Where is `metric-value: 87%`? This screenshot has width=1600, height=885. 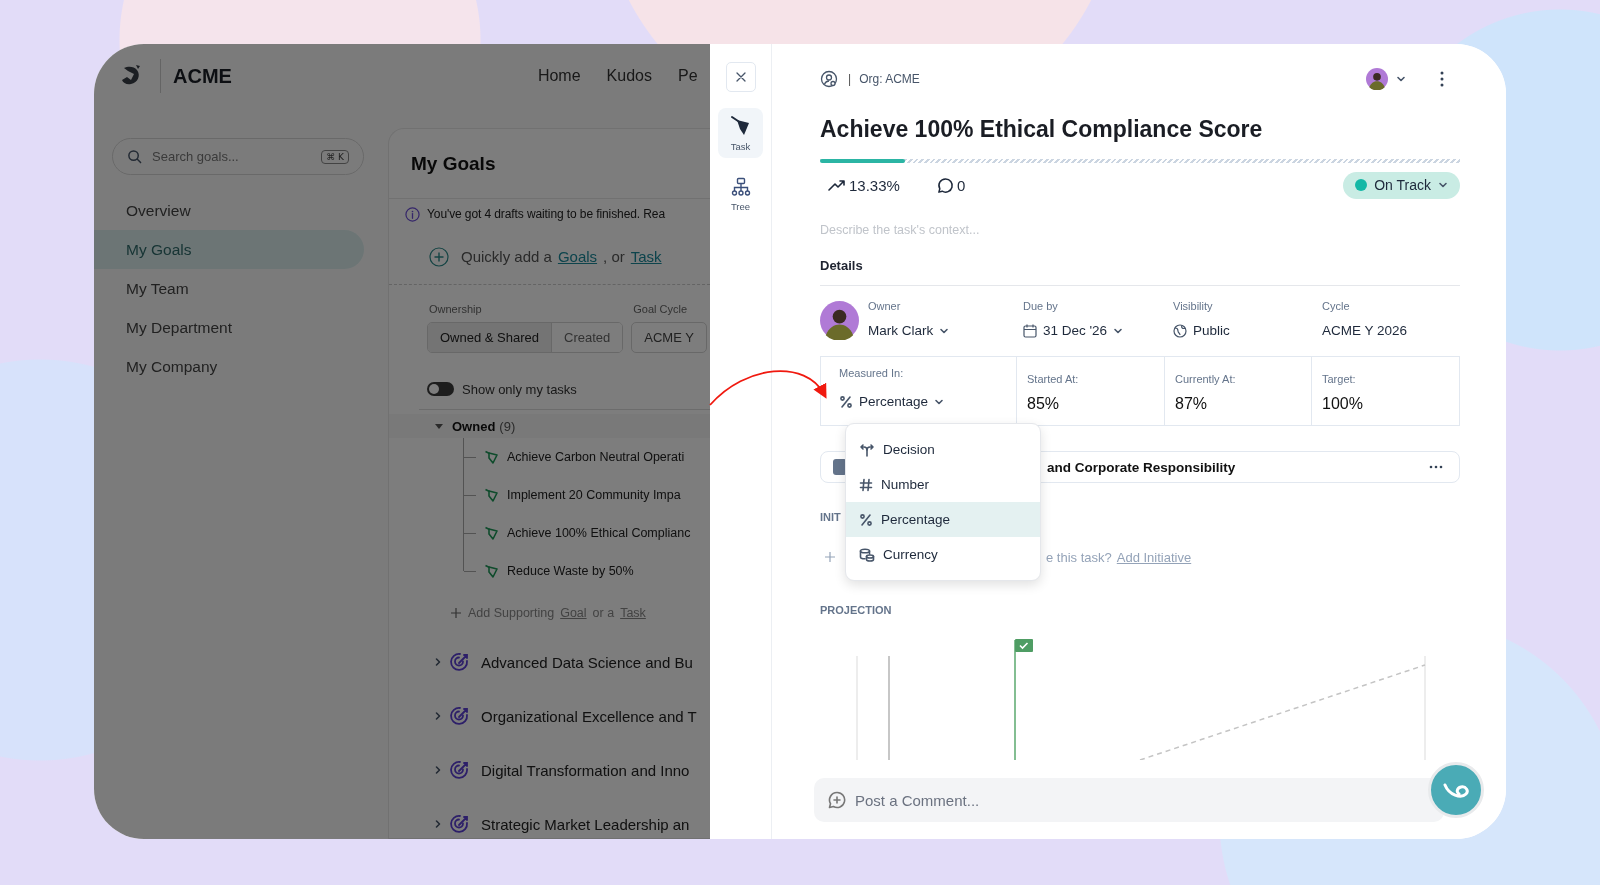 metric-value: 87% is located at coordinates (1192, 404).